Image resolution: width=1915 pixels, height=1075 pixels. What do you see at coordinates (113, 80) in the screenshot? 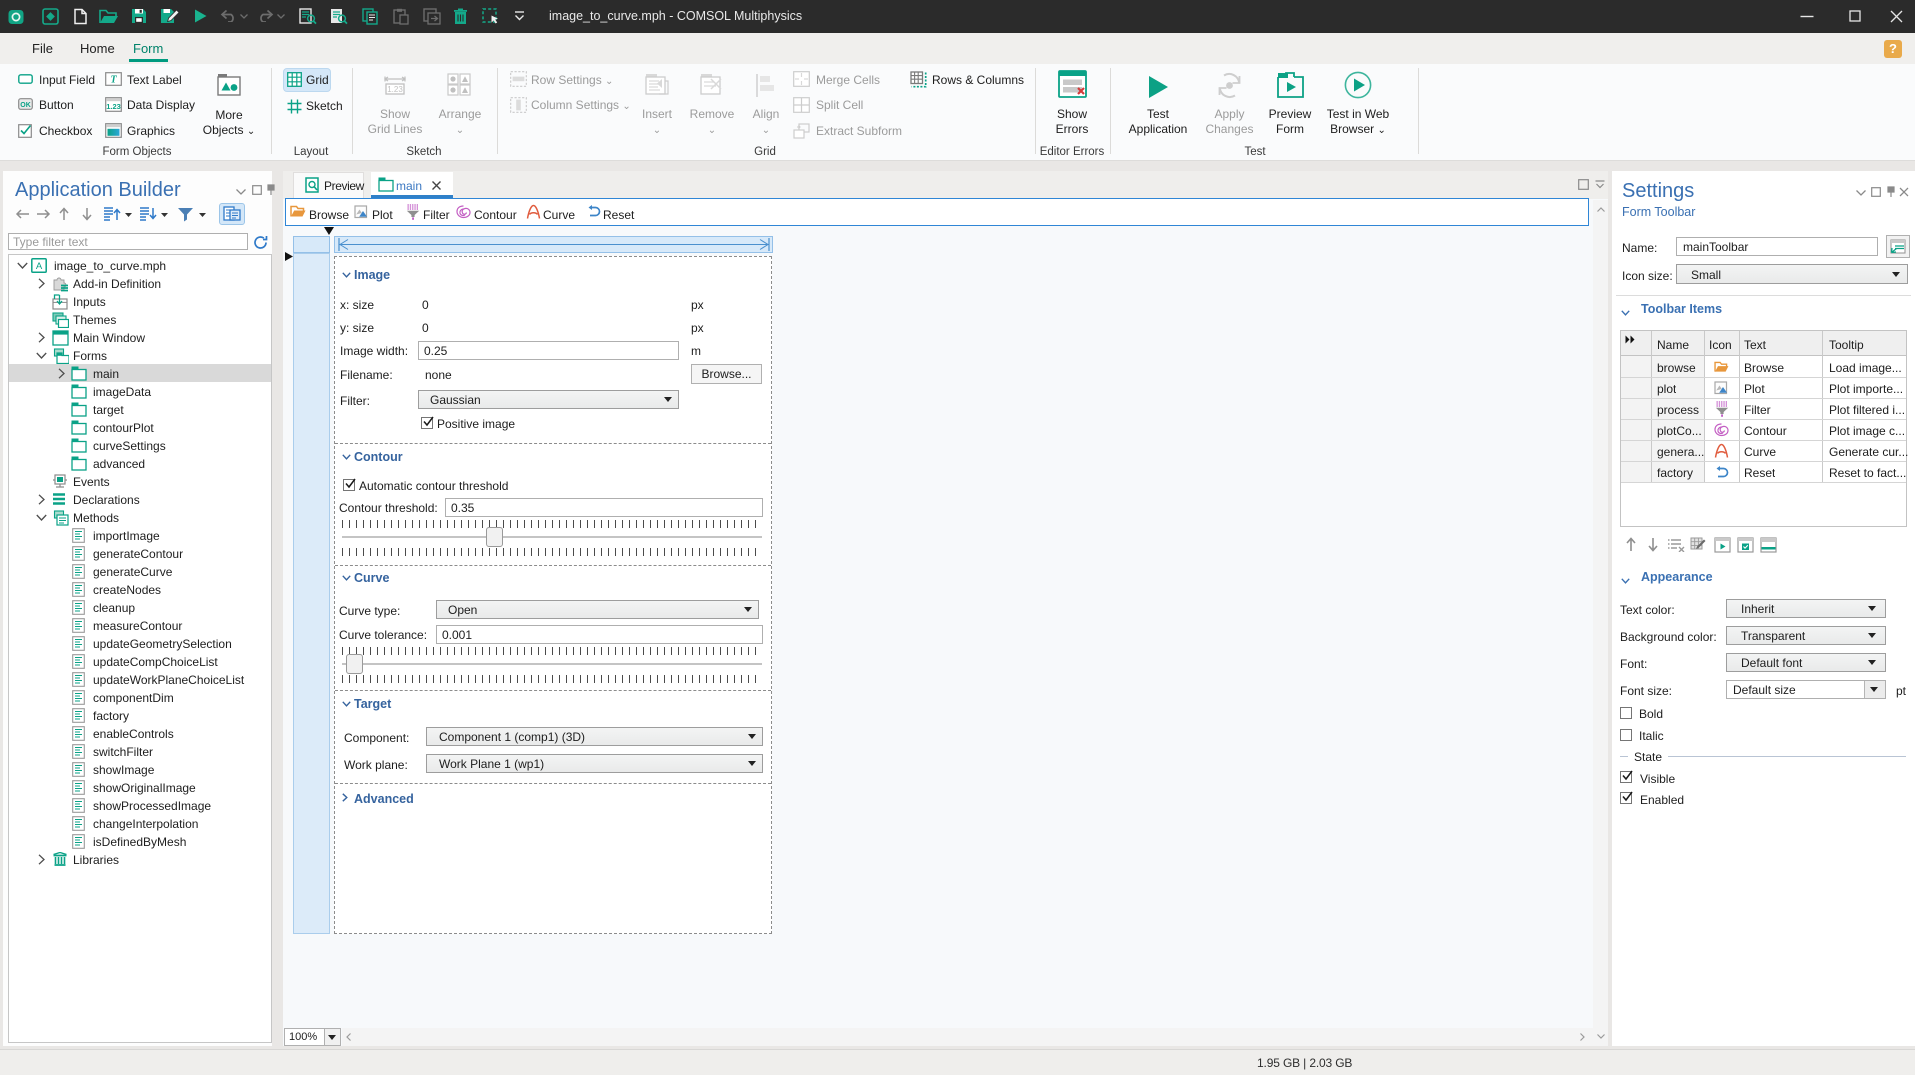
I see `svg-text: T` at bounding box center [113, 80].